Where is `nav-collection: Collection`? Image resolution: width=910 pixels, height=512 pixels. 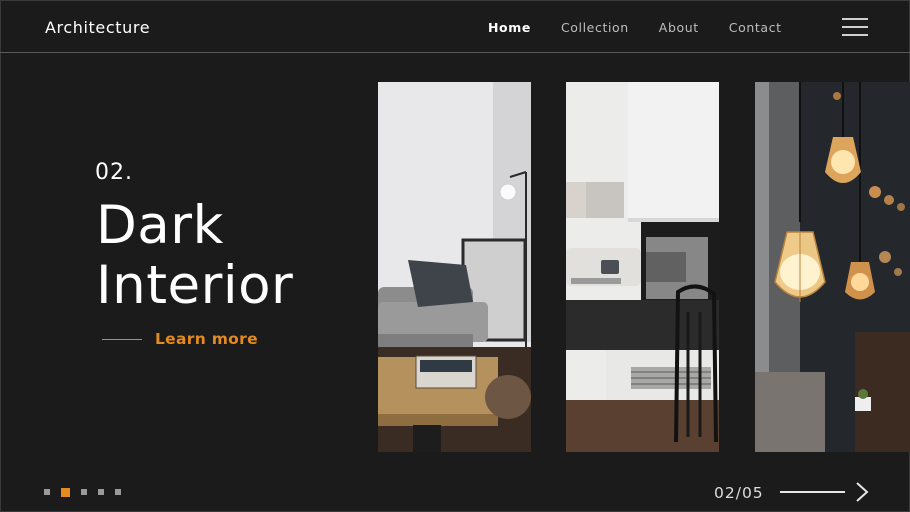
nav-collection: Collection is located at coordinates (595, 27).